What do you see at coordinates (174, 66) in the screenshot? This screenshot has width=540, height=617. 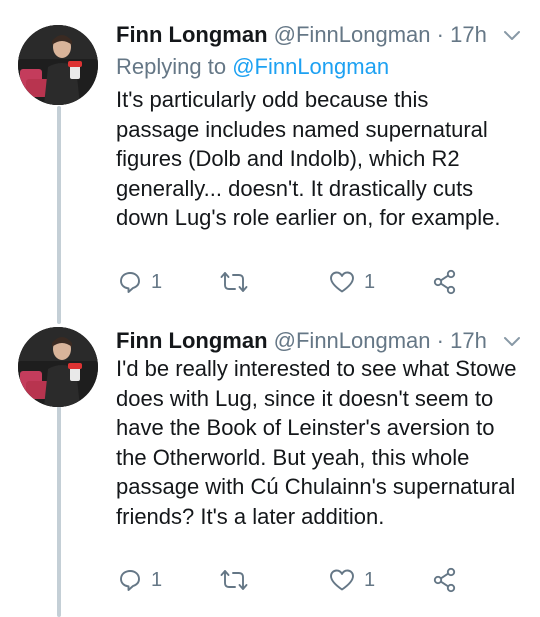 I see `replying-to-label: Replying to` at bounding box center [174, 66].